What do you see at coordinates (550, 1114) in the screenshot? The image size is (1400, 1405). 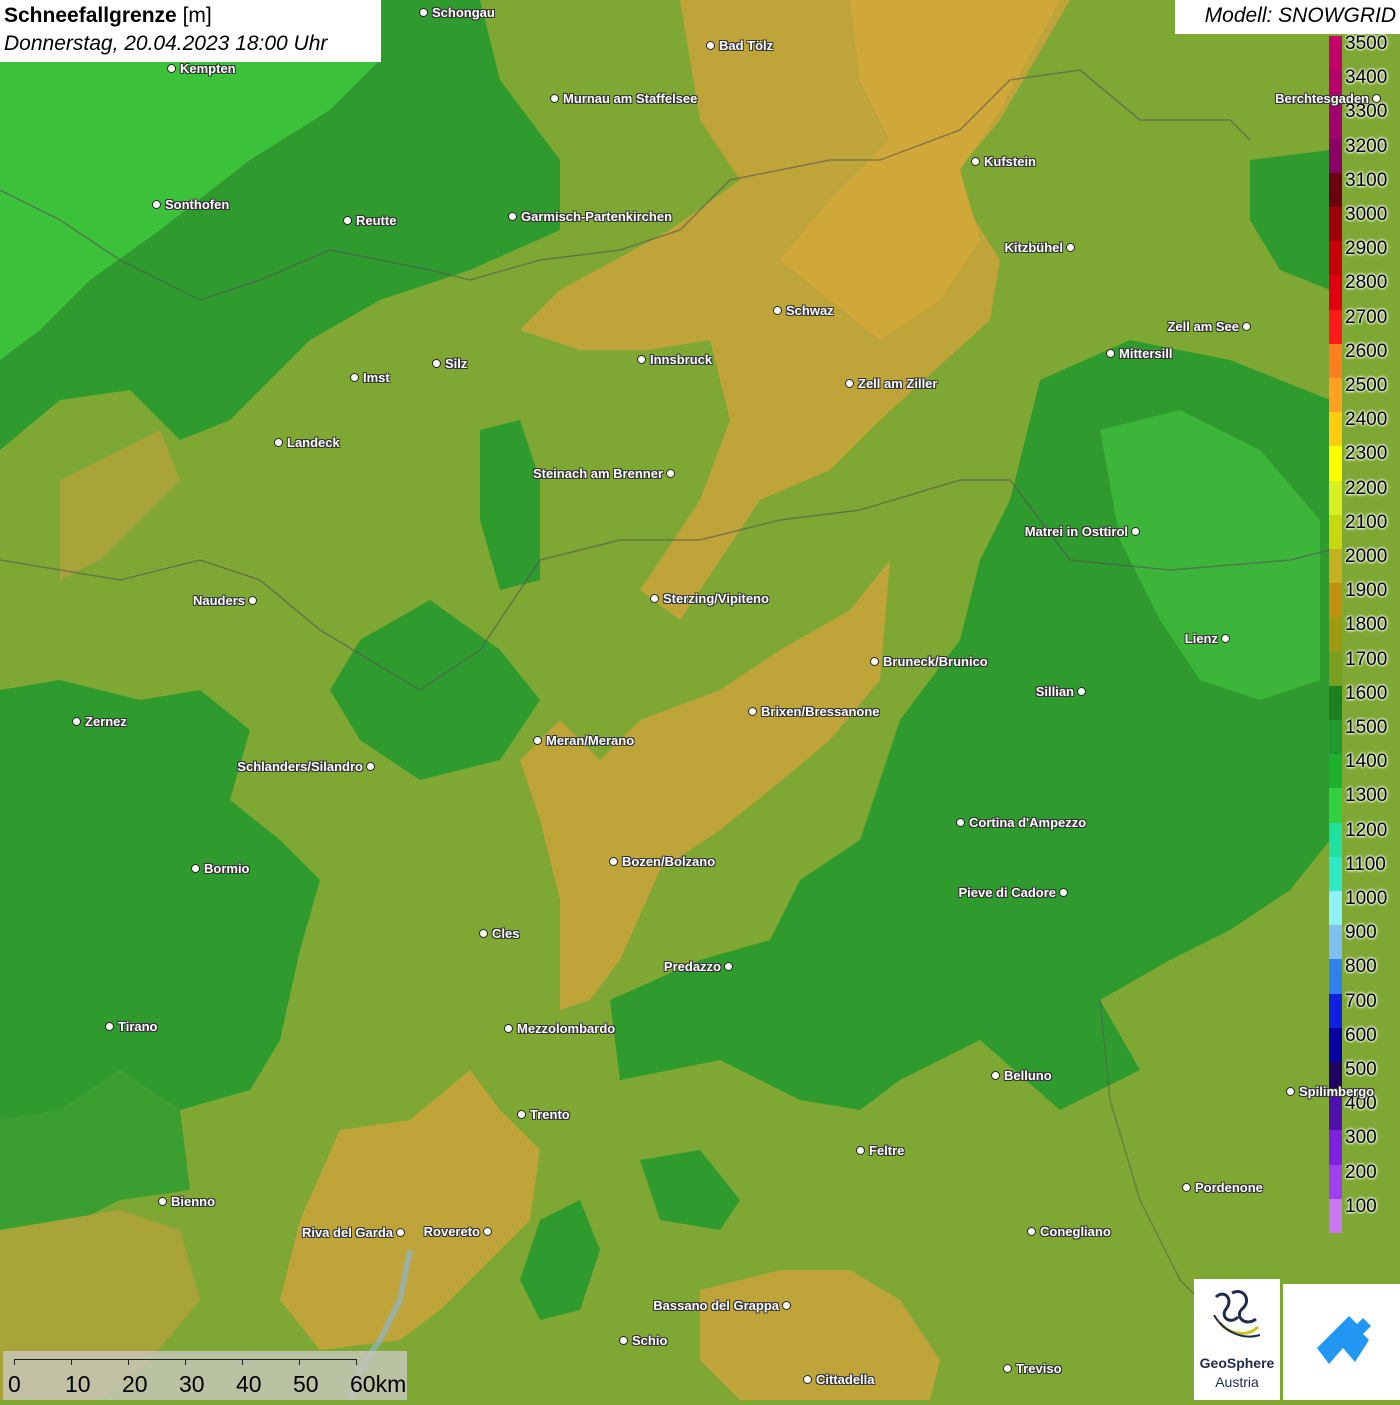 I see `city-label: Trento` at bounding box center [550, 1114].